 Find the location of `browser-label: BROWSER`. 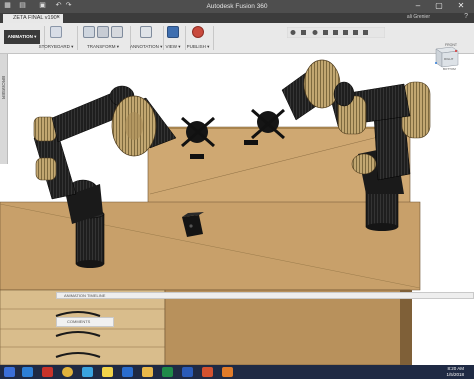

browser-label: BROWSER is located at coordinates (3, 88).